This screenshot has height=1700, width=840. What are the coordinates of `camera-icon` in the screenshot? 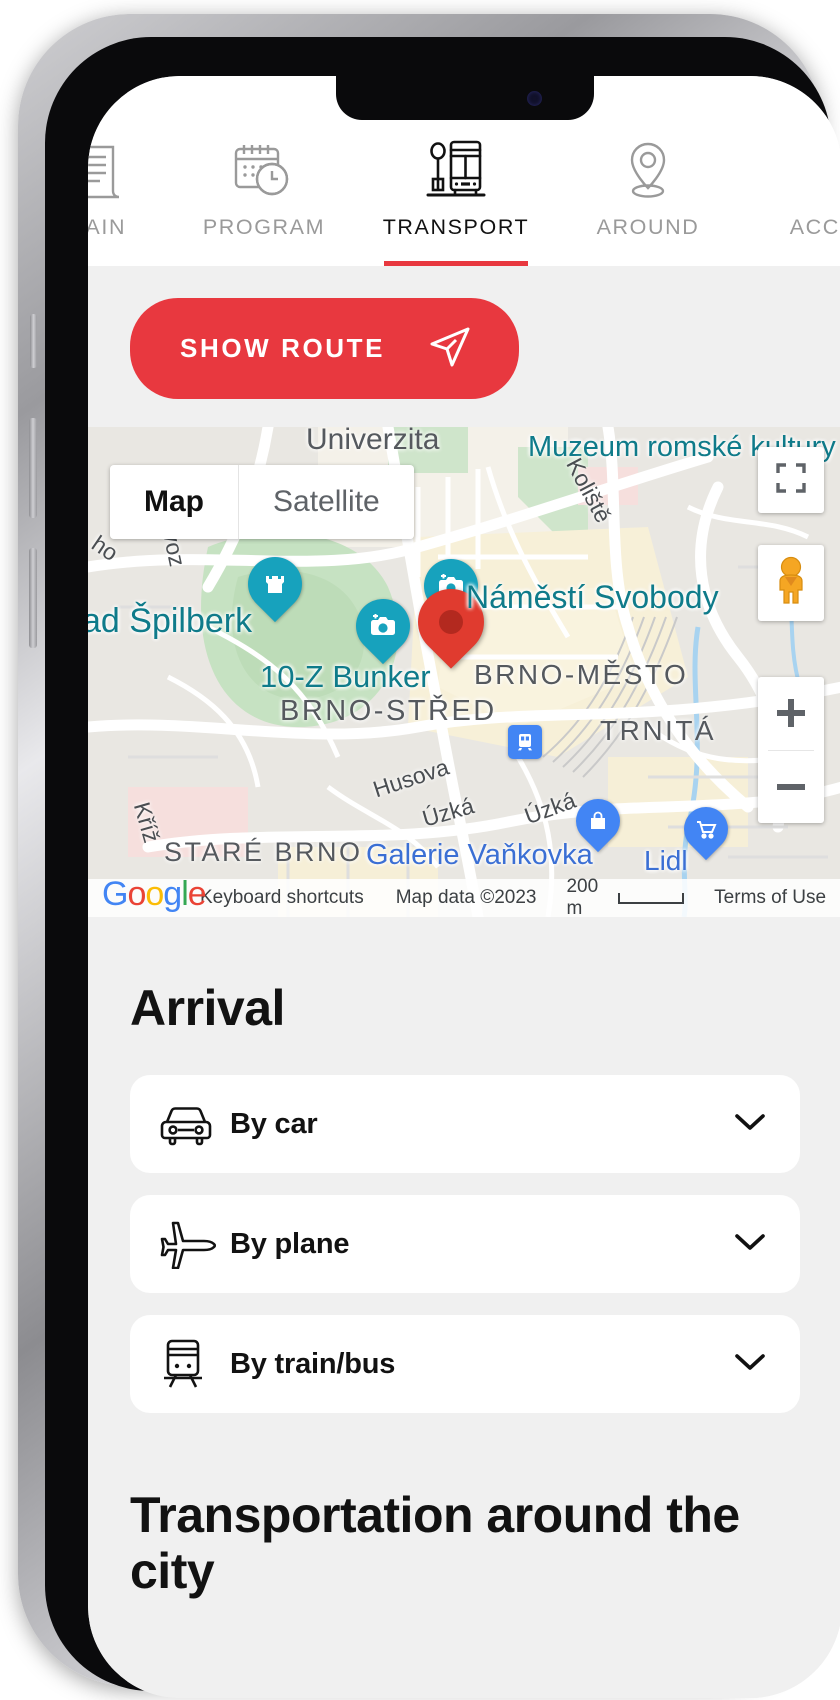 It's located at (383, 626).